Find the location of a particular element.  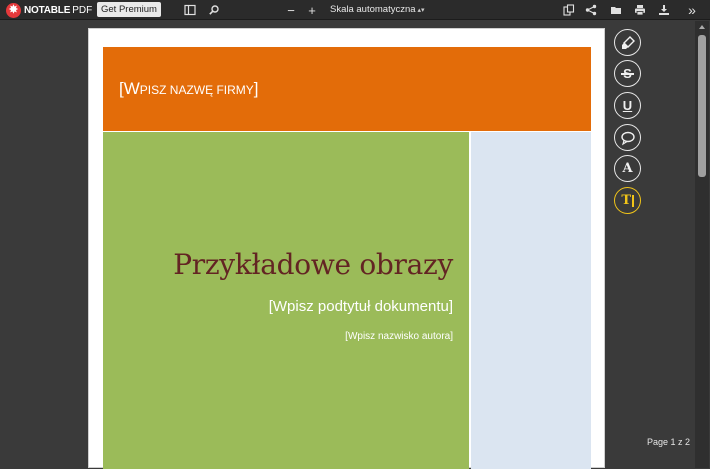

text-tool: T is located at coordinates (627, 200).